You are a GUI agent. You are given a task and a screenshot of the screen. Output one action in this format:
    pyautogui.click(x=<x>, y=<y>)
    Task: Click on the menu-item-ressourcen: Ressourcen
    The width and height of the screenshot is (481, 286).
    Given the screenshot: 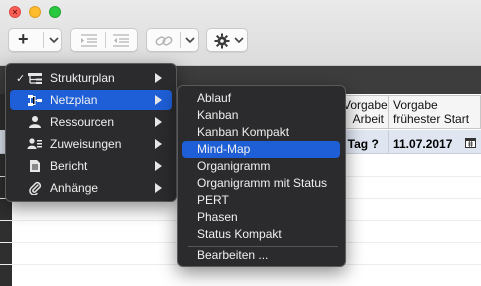 What is the action you would take?
    pyautogui.click(x=91, y=122)
    